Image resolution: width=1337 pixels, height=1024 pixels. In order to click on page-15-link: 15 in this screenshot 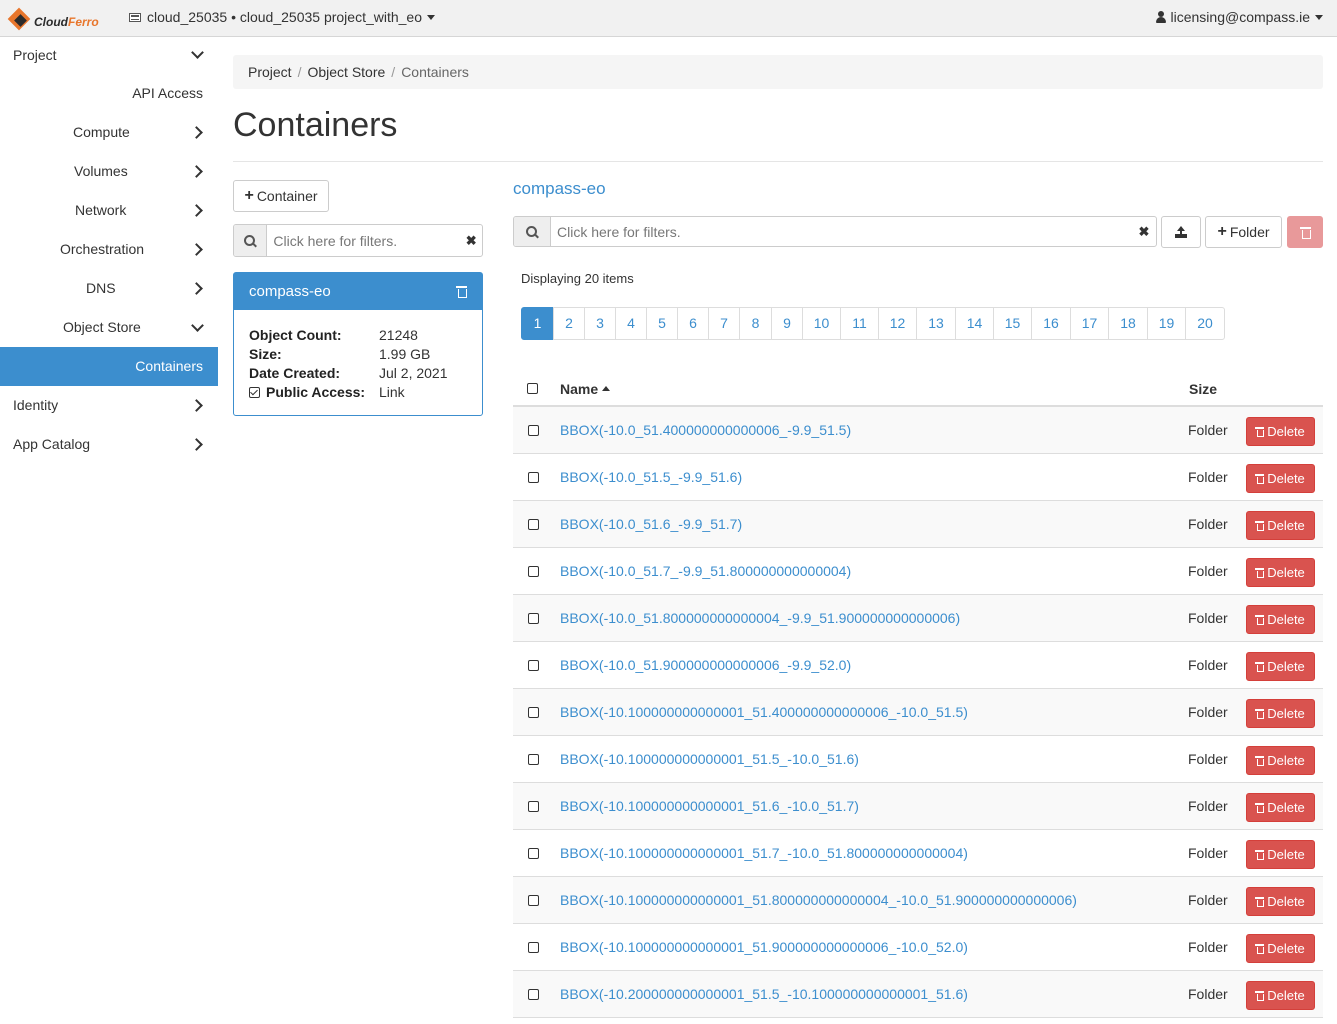, I will do `click(1012, 323)`.